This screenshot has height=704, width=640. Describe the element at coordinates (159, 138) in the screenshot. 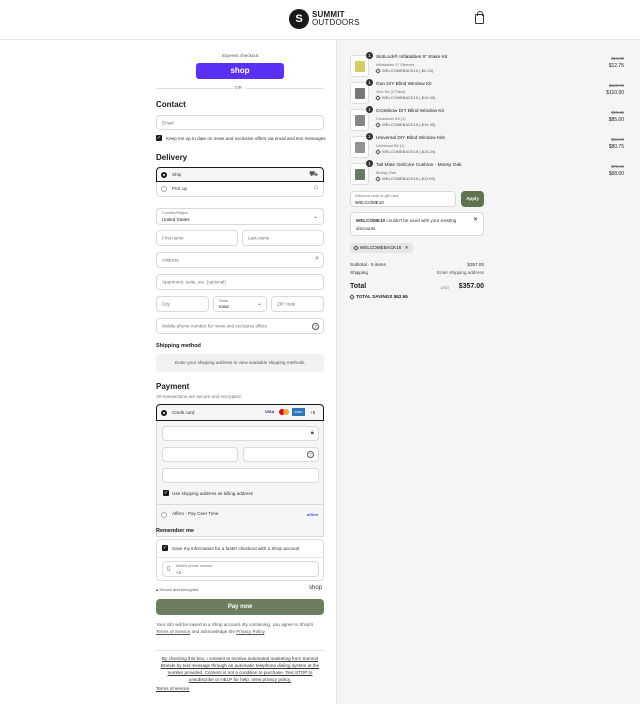

I see `newsletter-checkbox: ✓` at that location.